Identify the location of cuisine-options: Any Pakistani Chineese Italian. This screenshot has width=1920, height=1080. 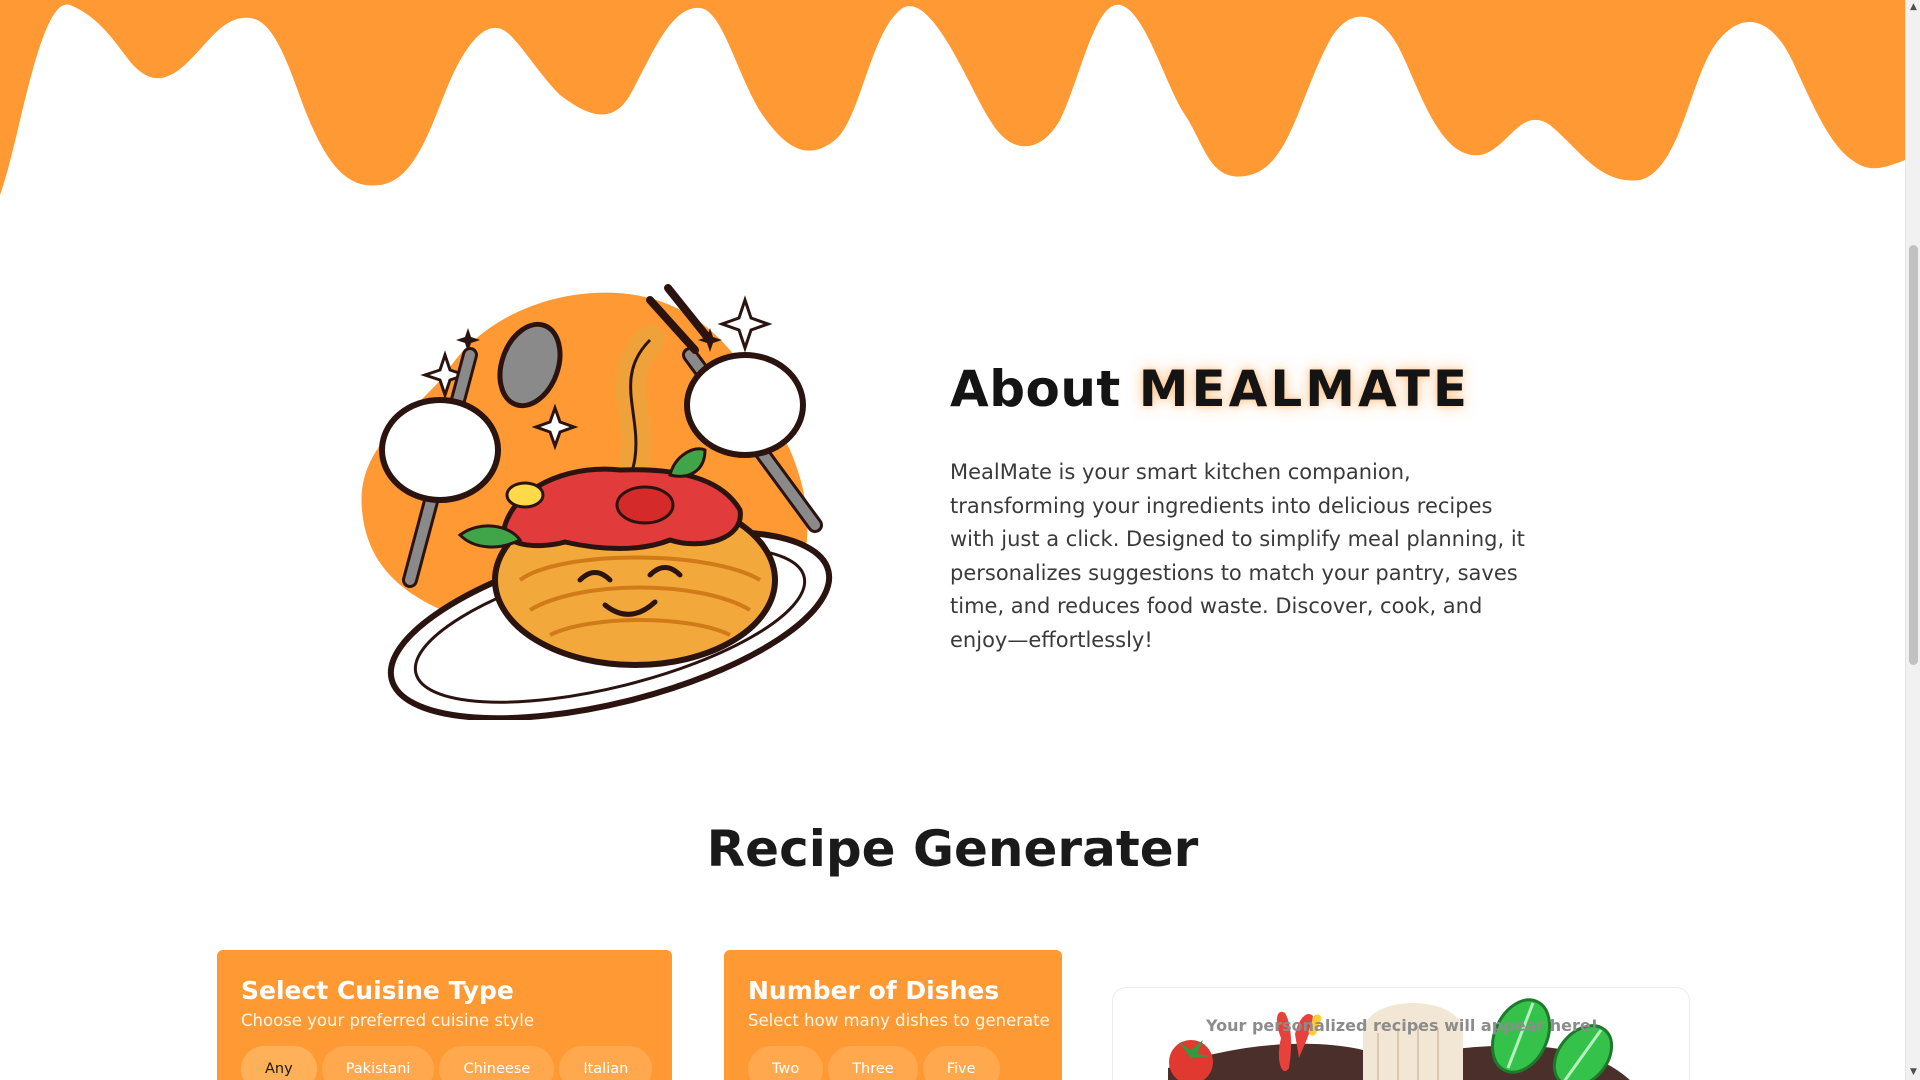
(447, 1063).